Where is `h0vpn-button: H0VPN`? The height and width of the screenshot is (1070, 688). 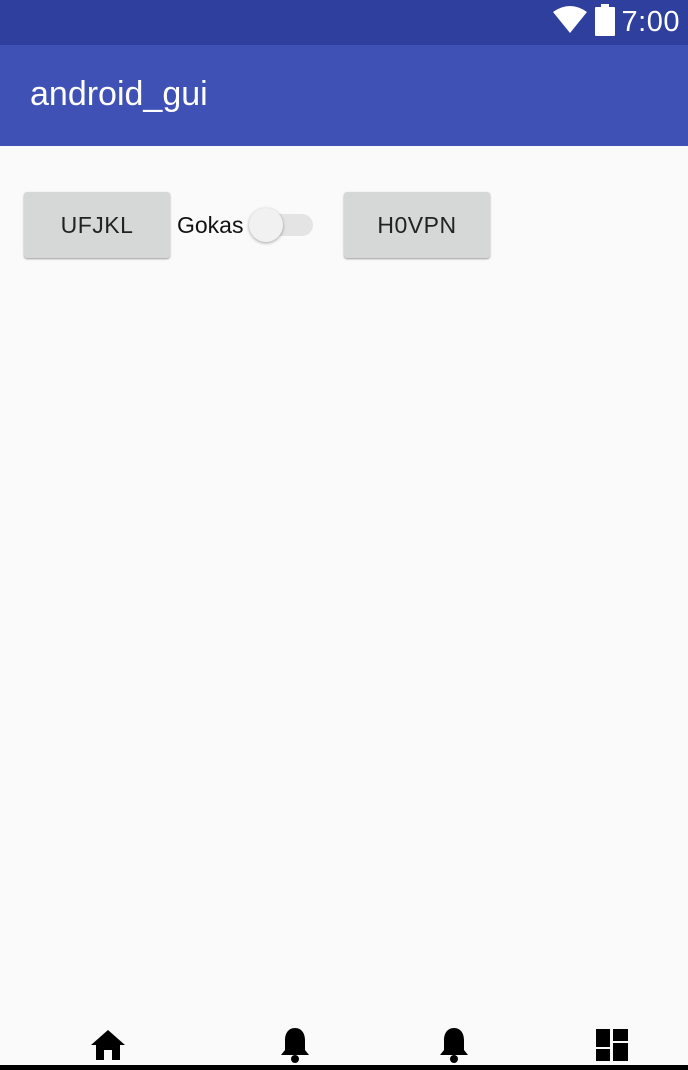 h0vpn-button: H0VPN is located at coordinates (417, 225).